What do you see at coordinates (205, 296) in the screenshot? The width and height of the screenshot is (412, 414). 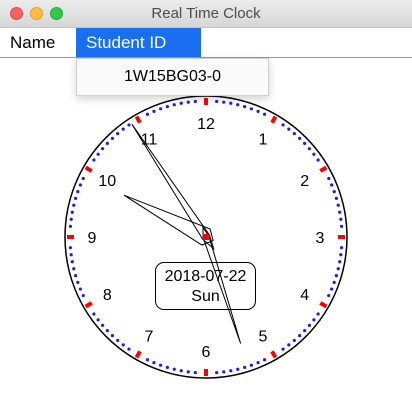 I see `weekday-text: Sun` at bounding box center [205, 296].